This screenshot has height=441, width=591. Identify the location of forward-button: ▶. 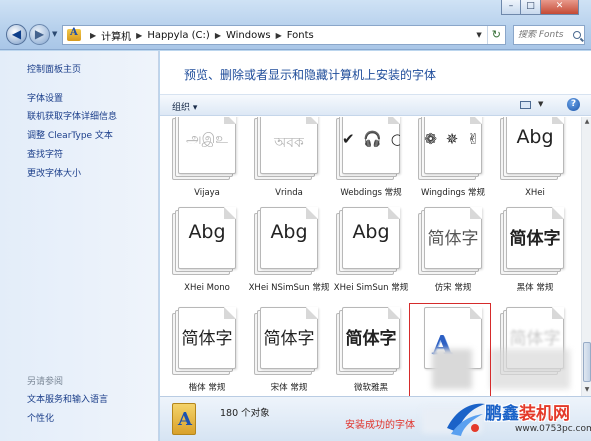
(39, 34).